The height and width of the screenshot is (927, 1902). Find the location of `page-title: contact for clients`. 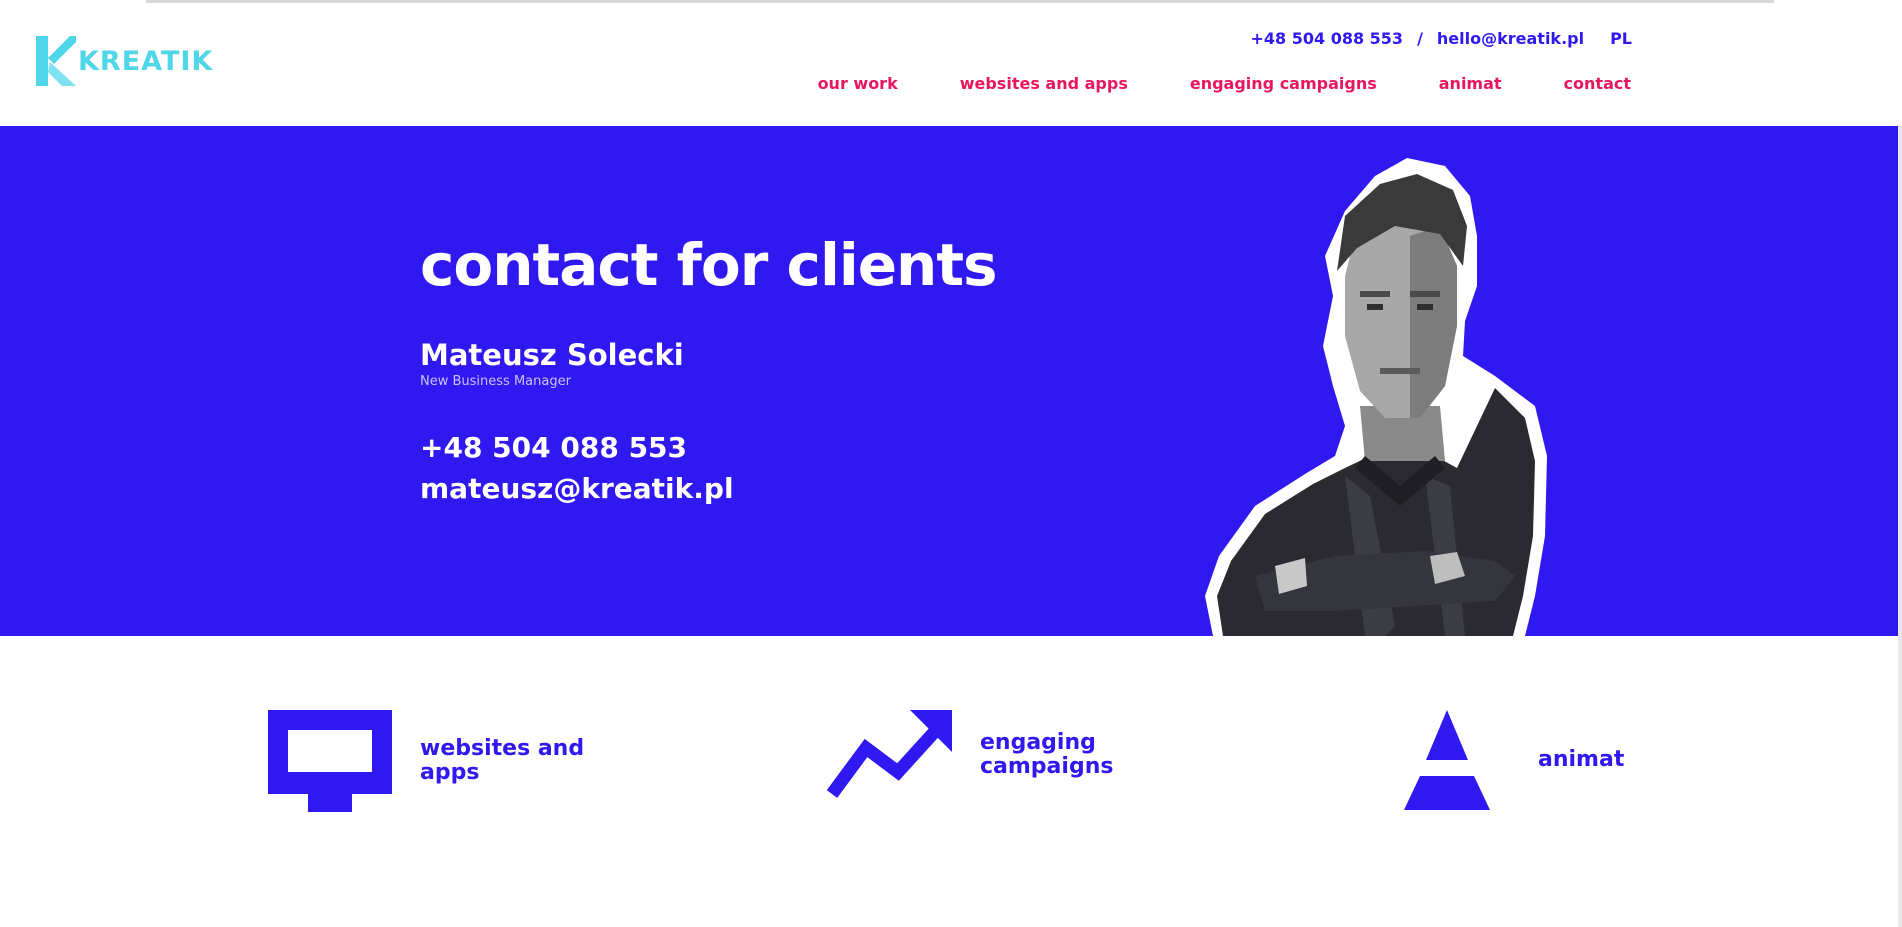

page-title: contact for clients is located at coordinates (709, 265).